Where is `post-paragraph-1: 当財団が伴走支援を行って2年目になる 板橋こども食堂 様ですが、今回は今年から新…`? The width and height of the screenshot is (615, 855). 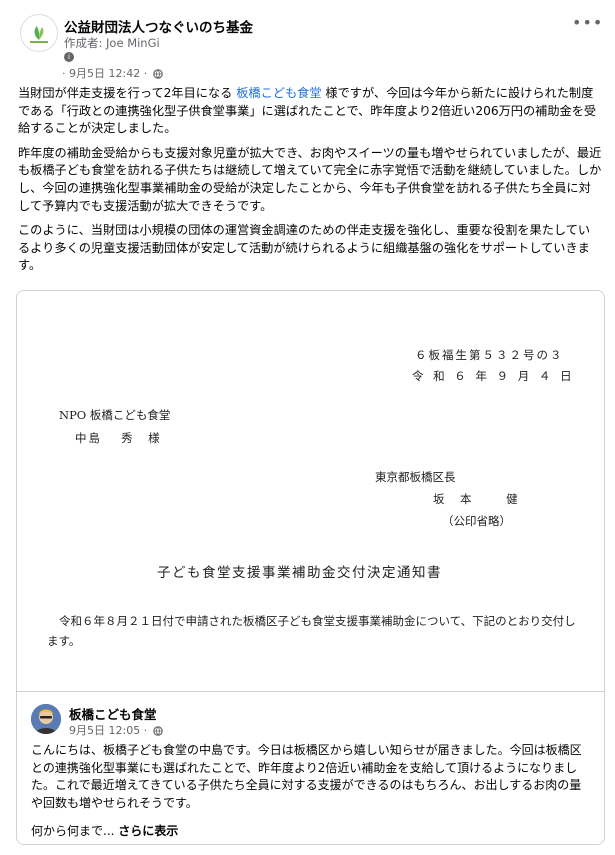 post-paragraph-1: 当財団が伴走支援を行って2年目になる 板橋こども食堂 様ですが、今回は今年から新… is located at coordinates (310, 111).